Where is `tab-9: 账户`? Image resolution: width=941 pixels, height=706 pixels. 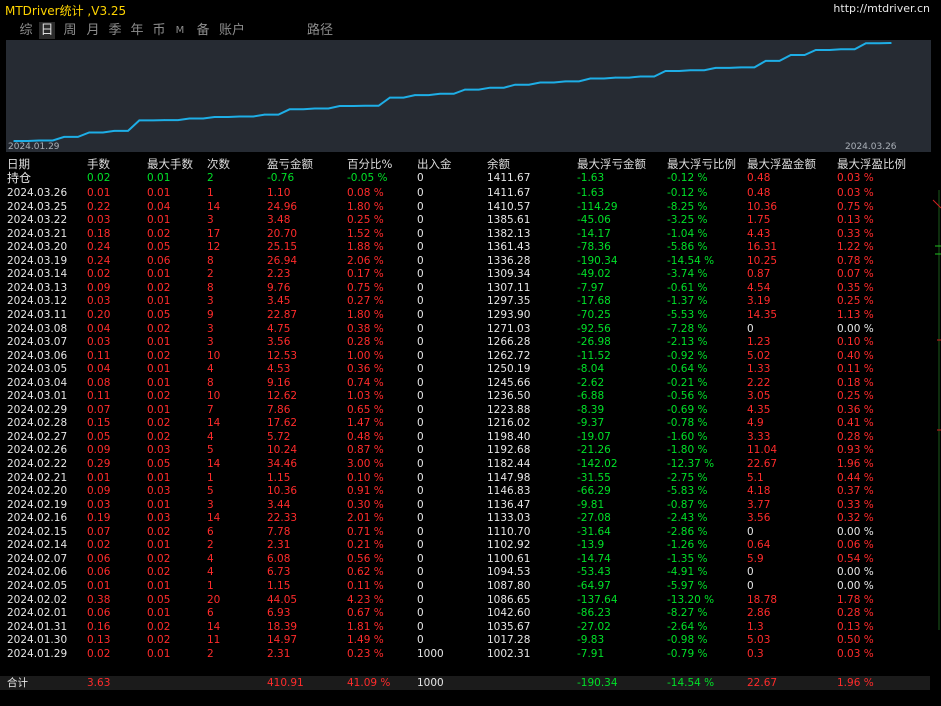 tab-9: 账户 is located at coordinates (232, 30).